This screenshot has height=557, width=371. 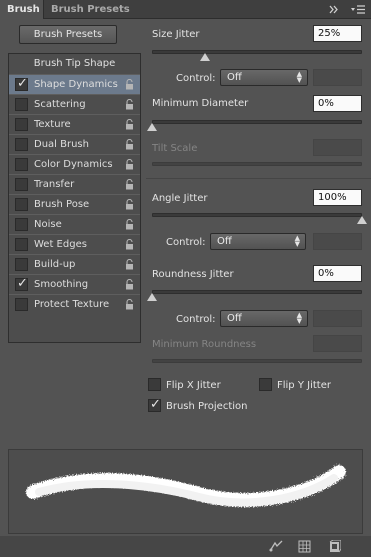 What do you see at coordinates (224, 241) in the screenshot?
I see `angle-control-value: Off` at bounding box center [224, 241].